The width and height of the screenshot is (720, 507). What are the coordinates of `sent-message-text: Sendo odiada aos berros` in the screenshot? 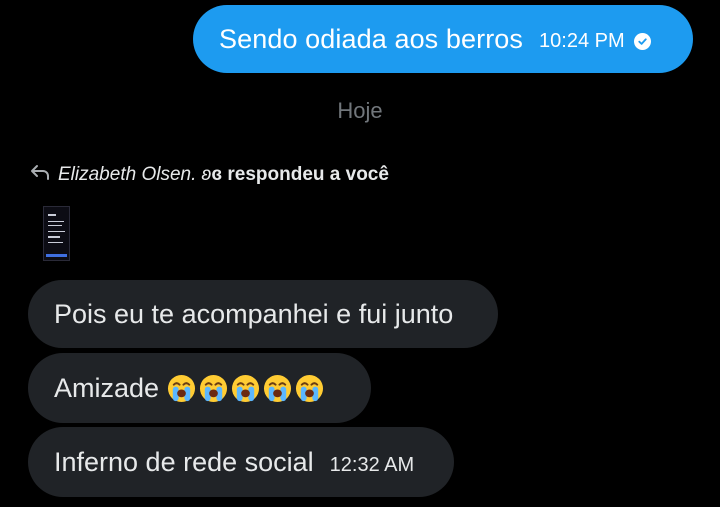 It's located at (371, 38).